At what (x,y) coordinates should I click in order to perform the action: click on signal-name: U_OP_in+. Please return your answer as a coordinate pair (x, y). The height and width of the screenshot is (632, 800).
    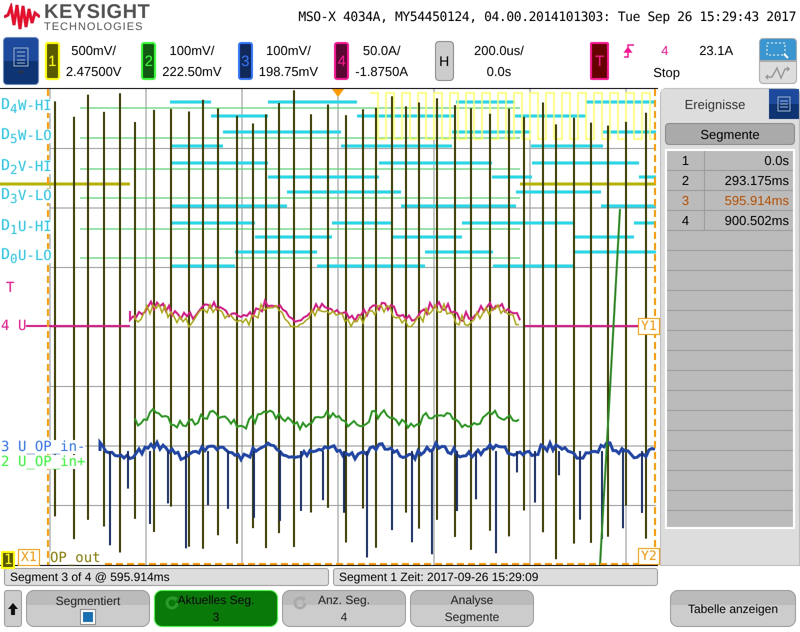
    Looking at the image, I should click on (52, 462).